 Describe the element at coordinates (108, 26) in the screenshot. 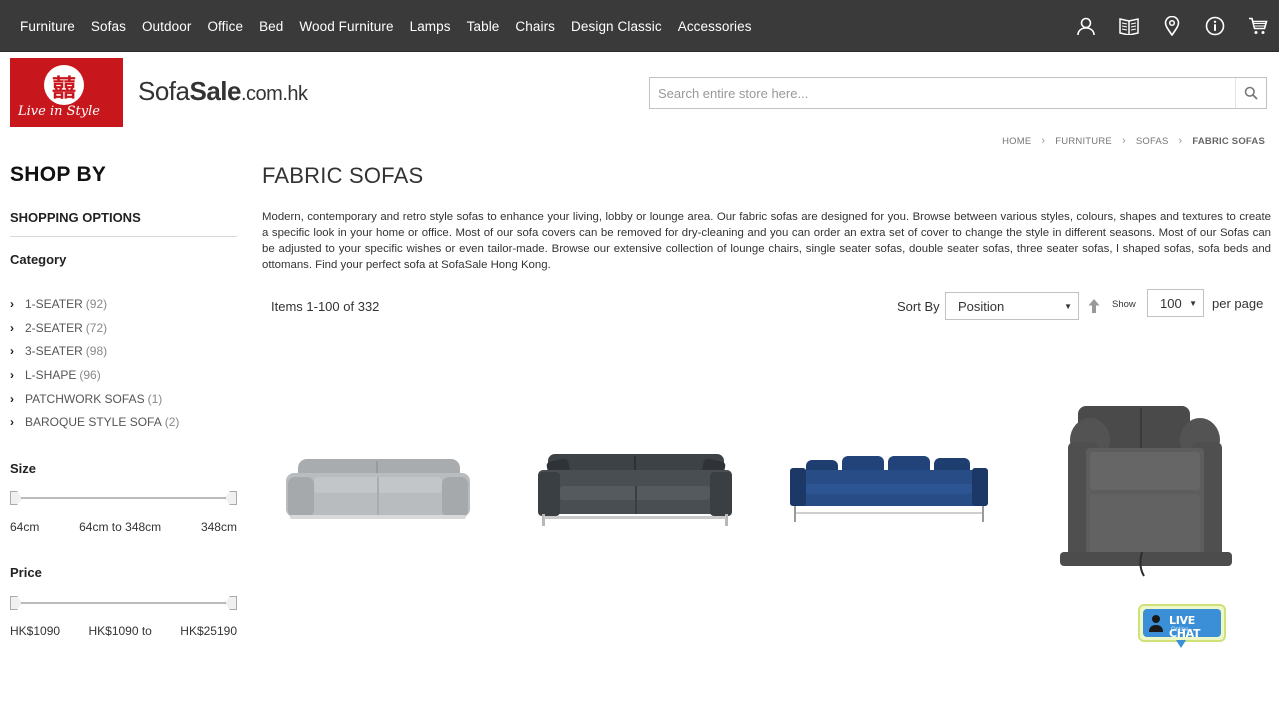

I see `nav-sofas: Sofas` at that location.